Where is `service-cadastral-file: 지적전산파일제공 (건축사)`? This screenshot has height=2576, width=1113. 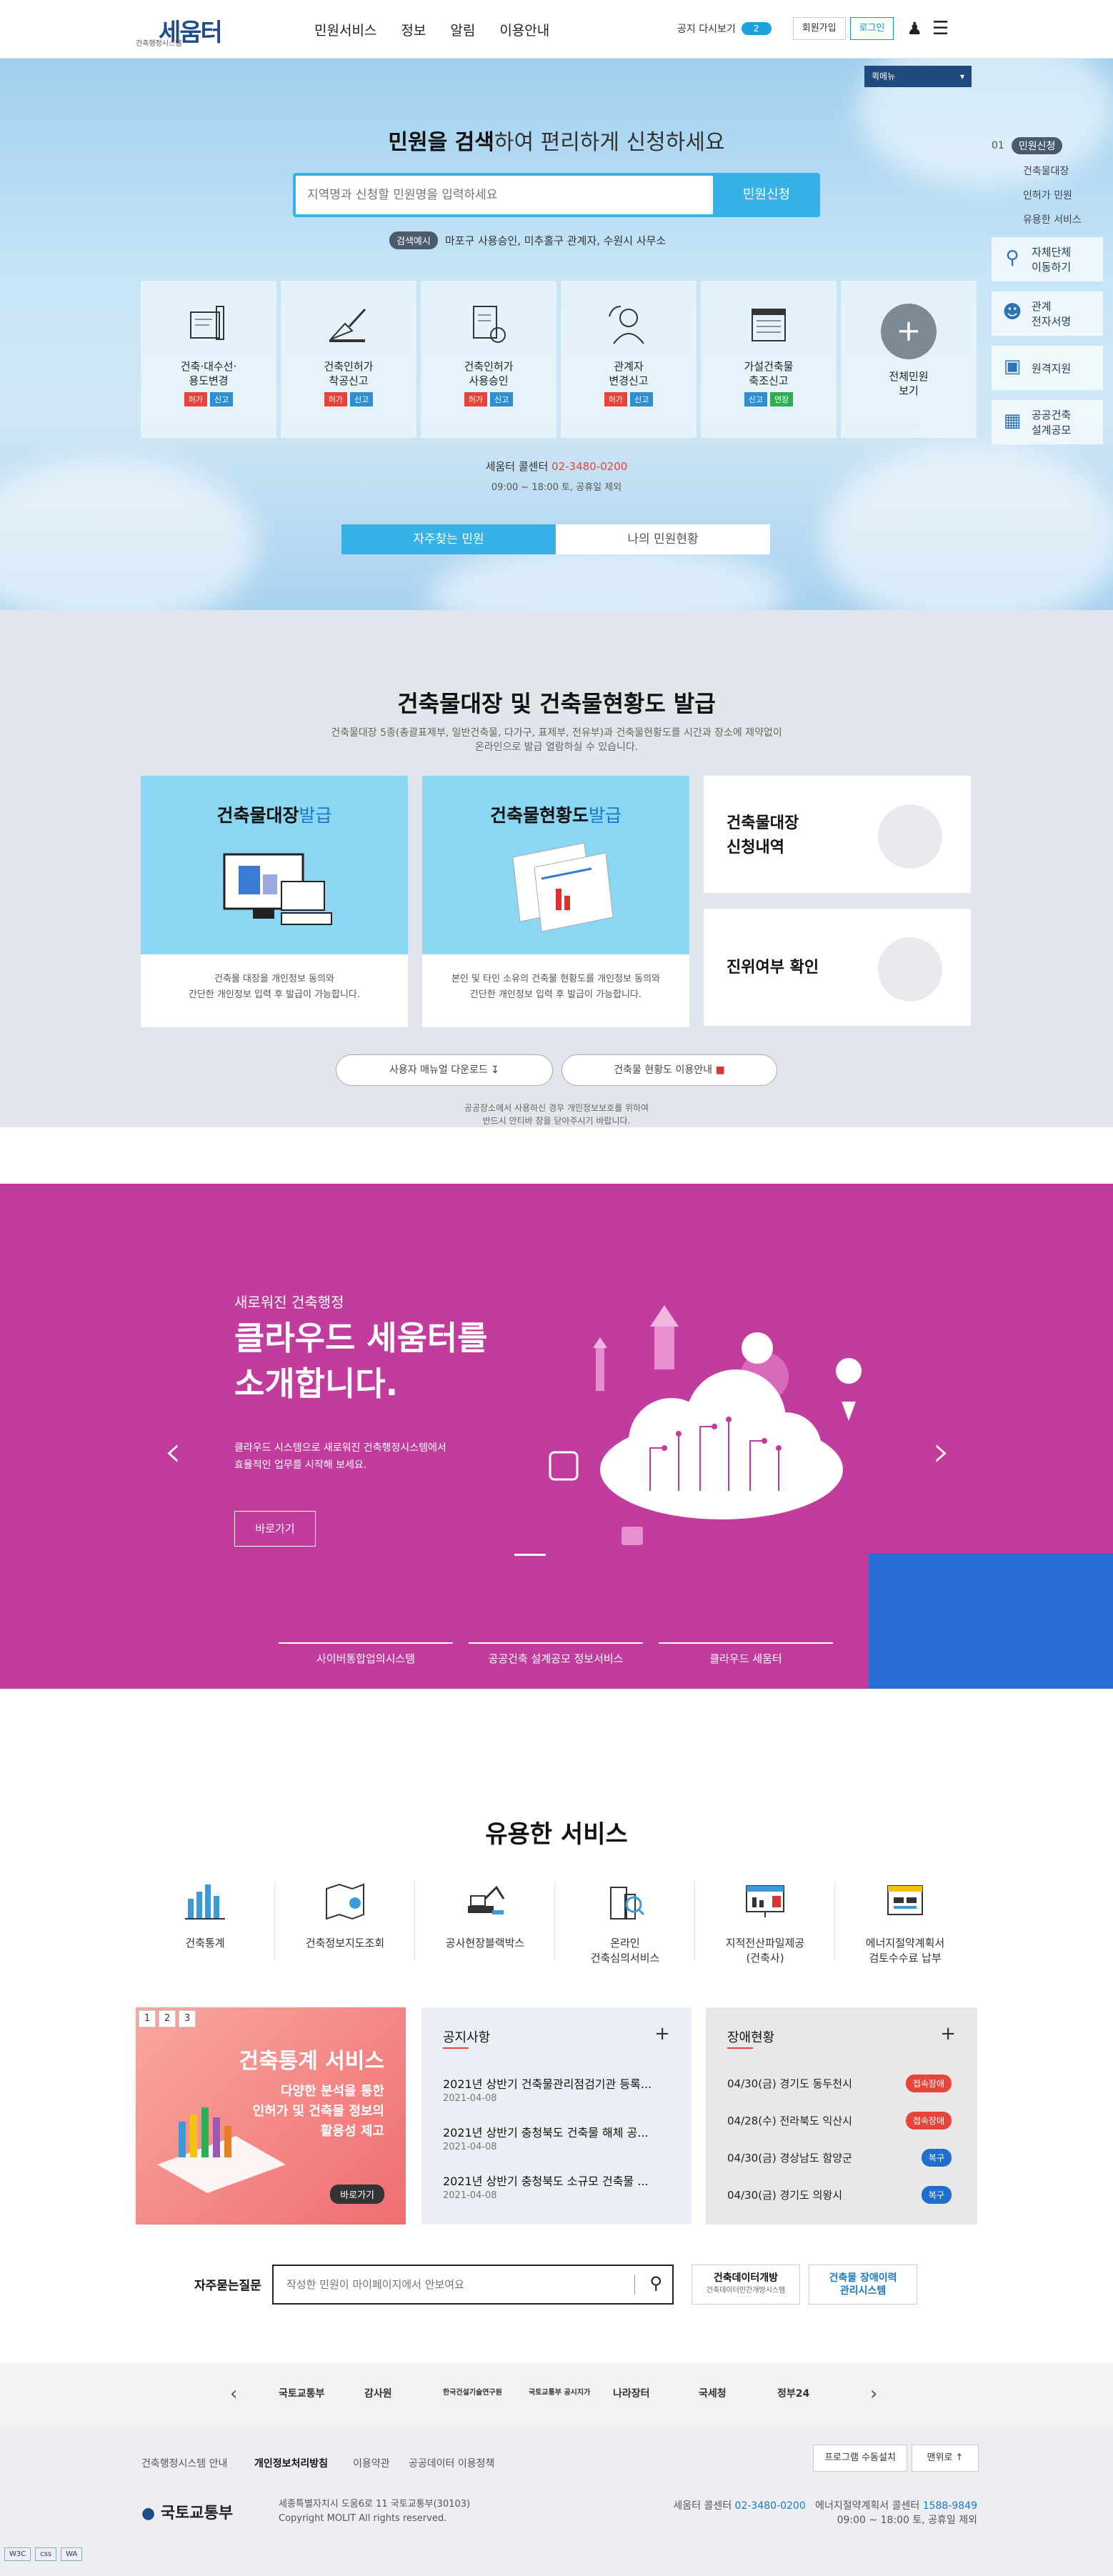
service-cadastral-file: 지적전산파일제공 (건축사) is located at coordinates (765, 1921).